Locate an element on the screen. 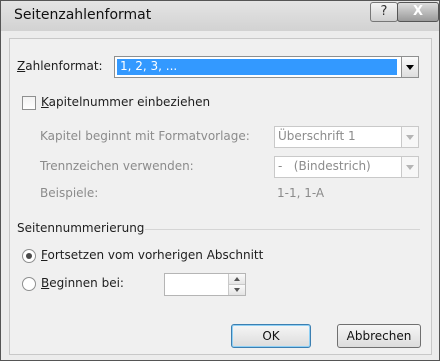  arrow-down-icon is located at coordinates (237, 290).